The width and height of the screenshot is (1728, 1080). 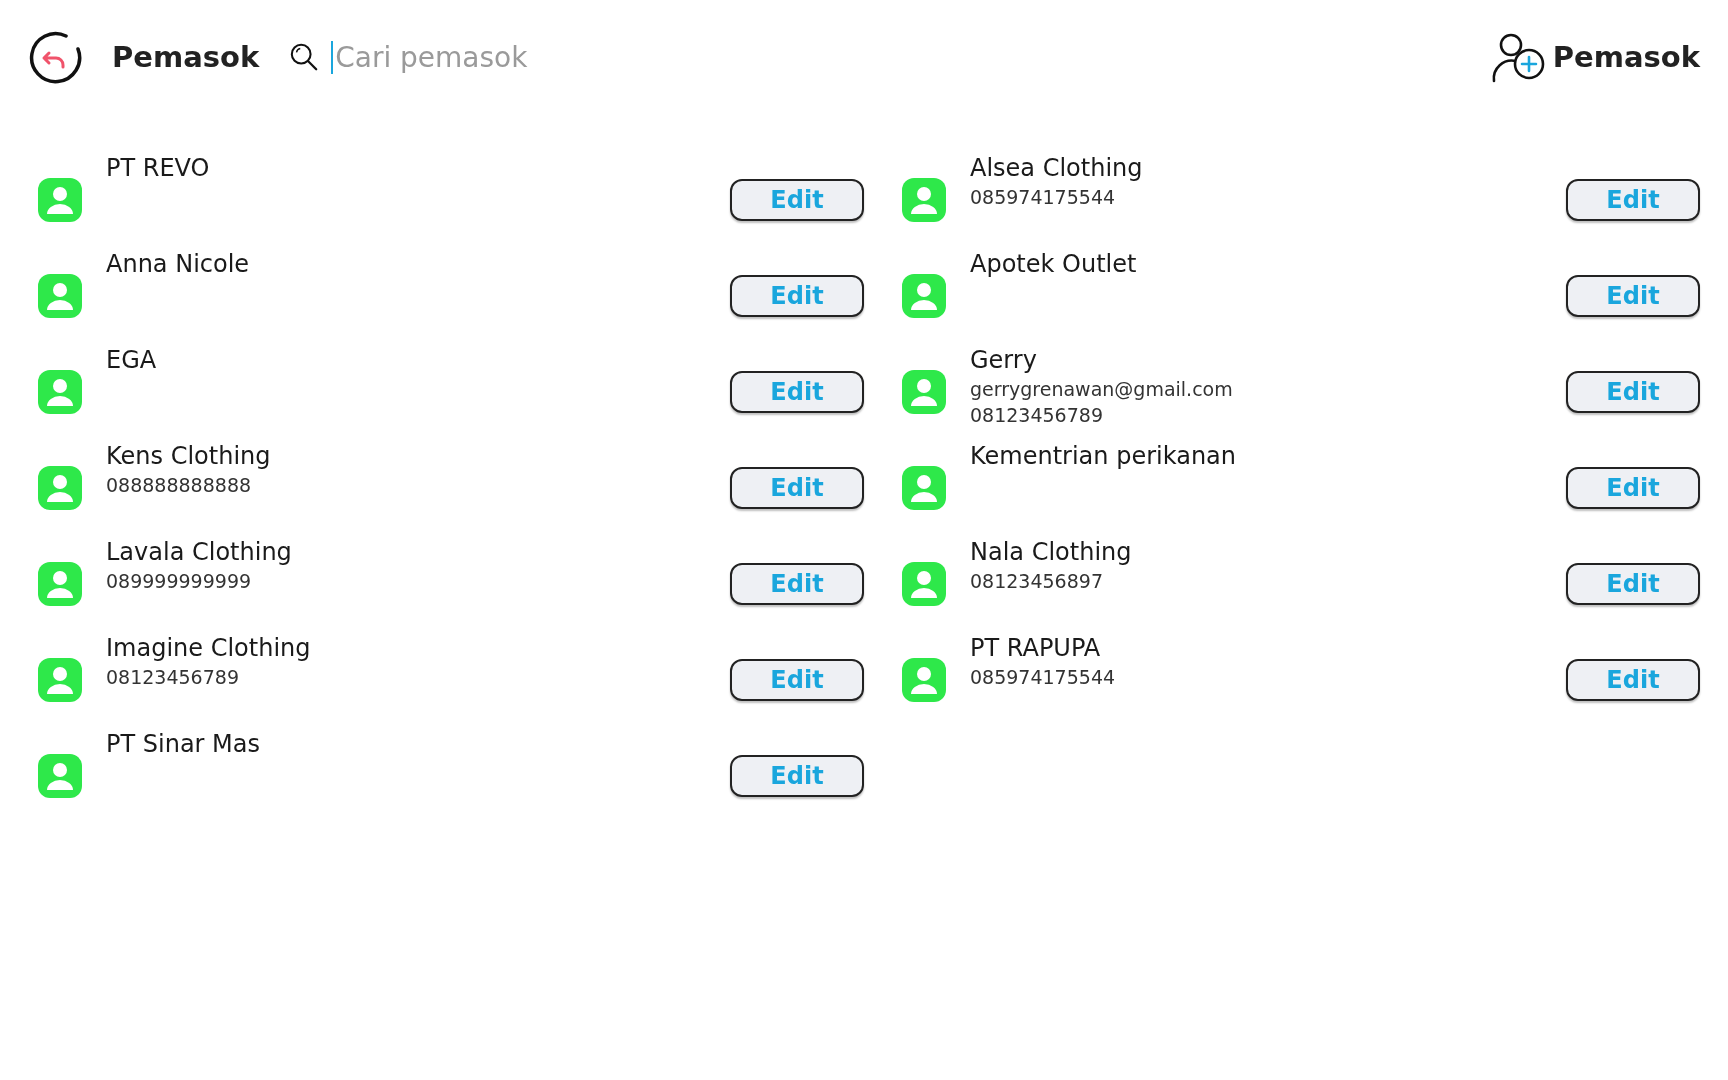 I want to click on supplier-contact: 089999999999, so click(x=179, y=581).